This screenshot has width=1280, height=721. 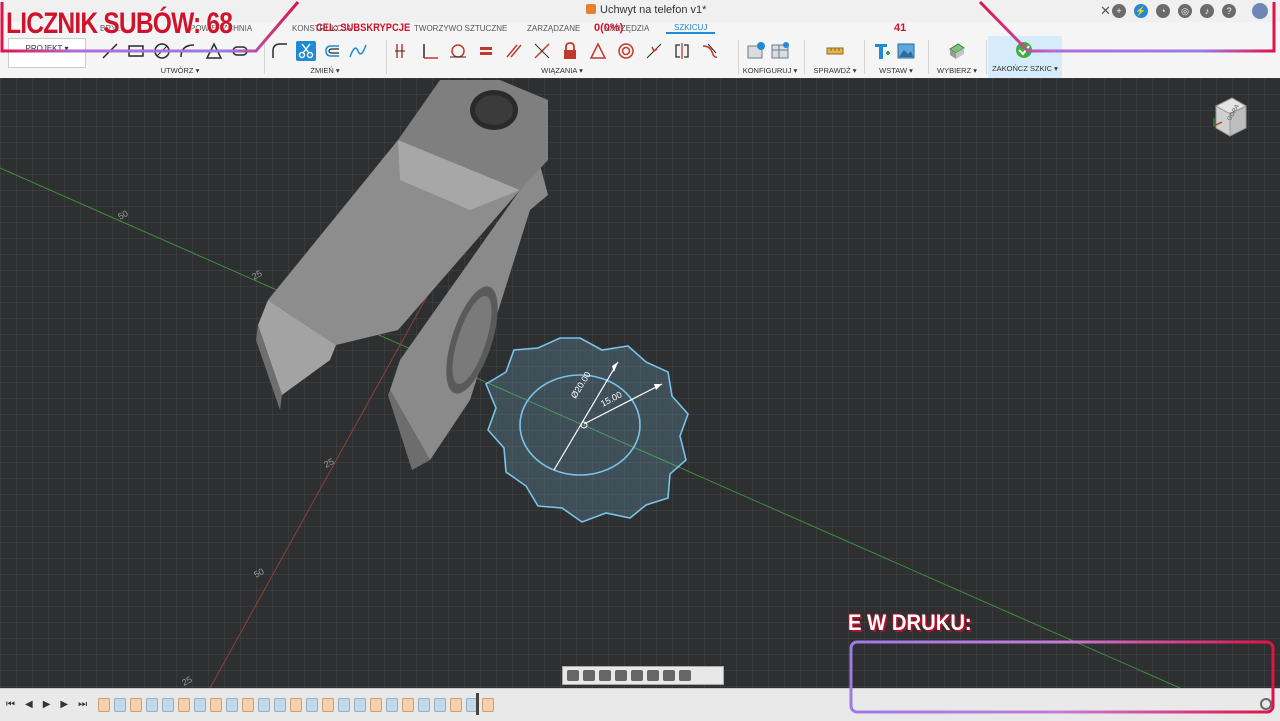 I want to click on timeline-controls: ⏮ ◀ ▶ ▶ ⏭, so click(x=46, y=704).